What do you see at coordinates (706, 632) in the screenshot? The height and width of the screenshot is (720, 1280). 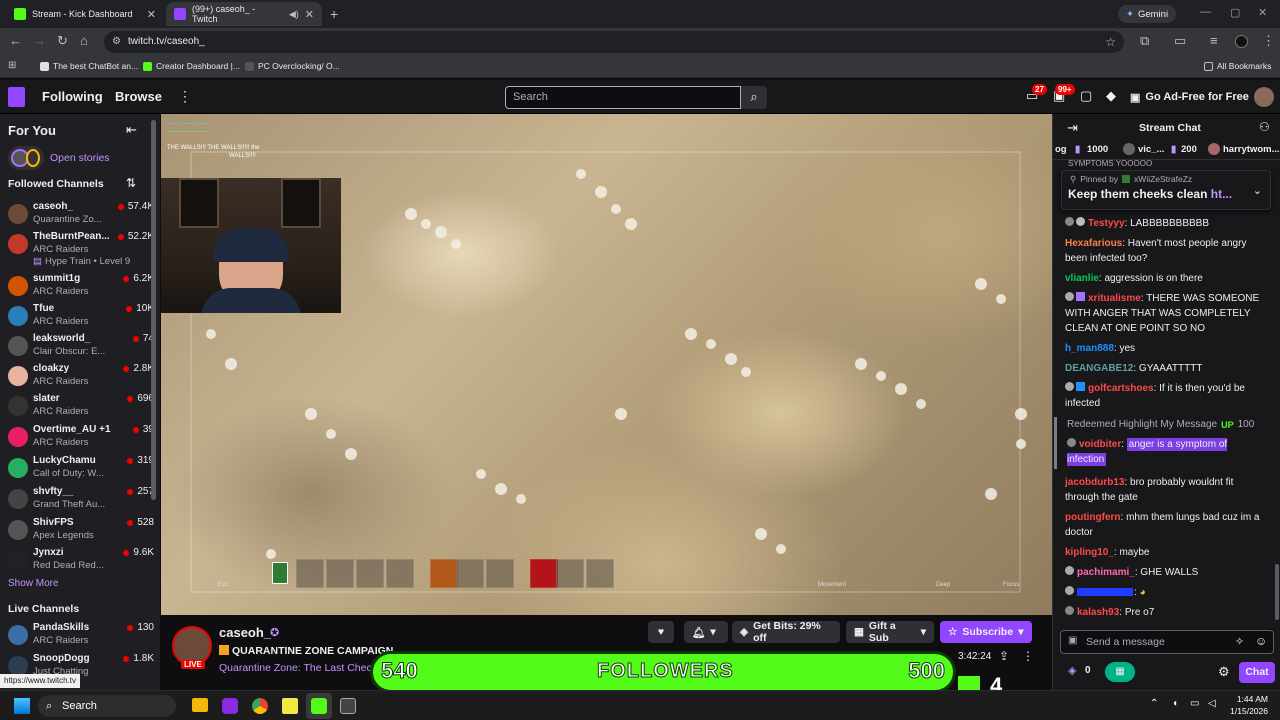 I see `notifications-button: 🔔︎ ▾` at bounding box center [706, 632].